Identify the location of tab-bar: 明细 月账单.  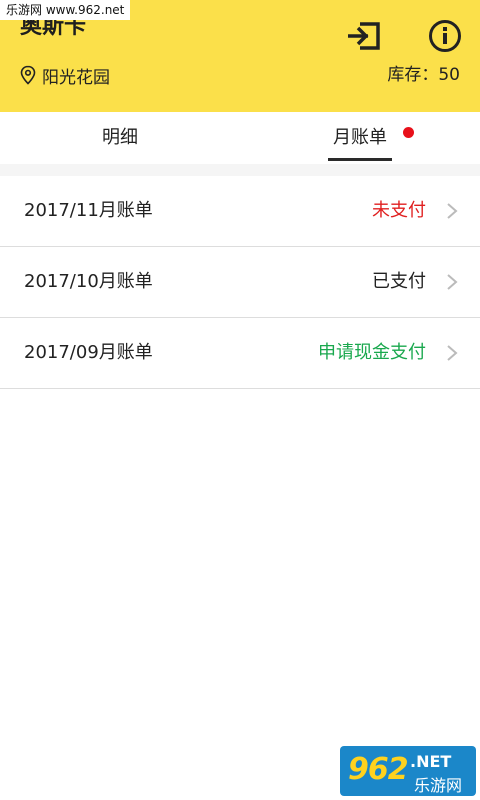
(240, 138).